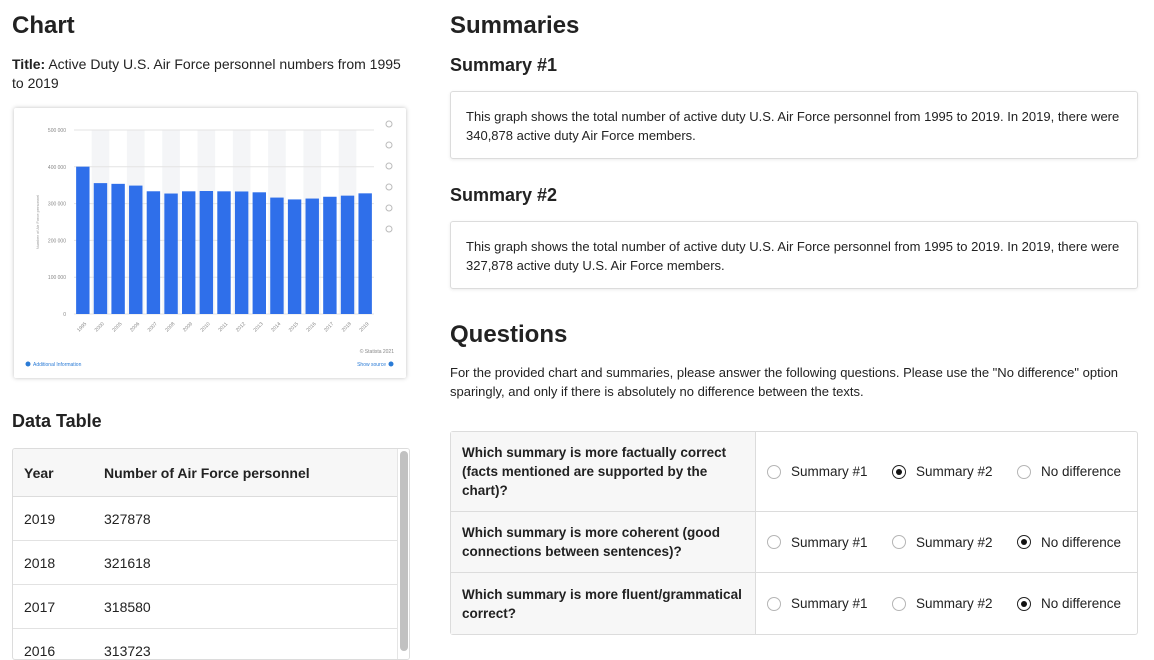 This screenshot has height=660, width=1154. What do you see at coordinates (377, 351) in the screenshot?
I see `chart-credit: © Statista 2021` at bounding box center [377, 351].